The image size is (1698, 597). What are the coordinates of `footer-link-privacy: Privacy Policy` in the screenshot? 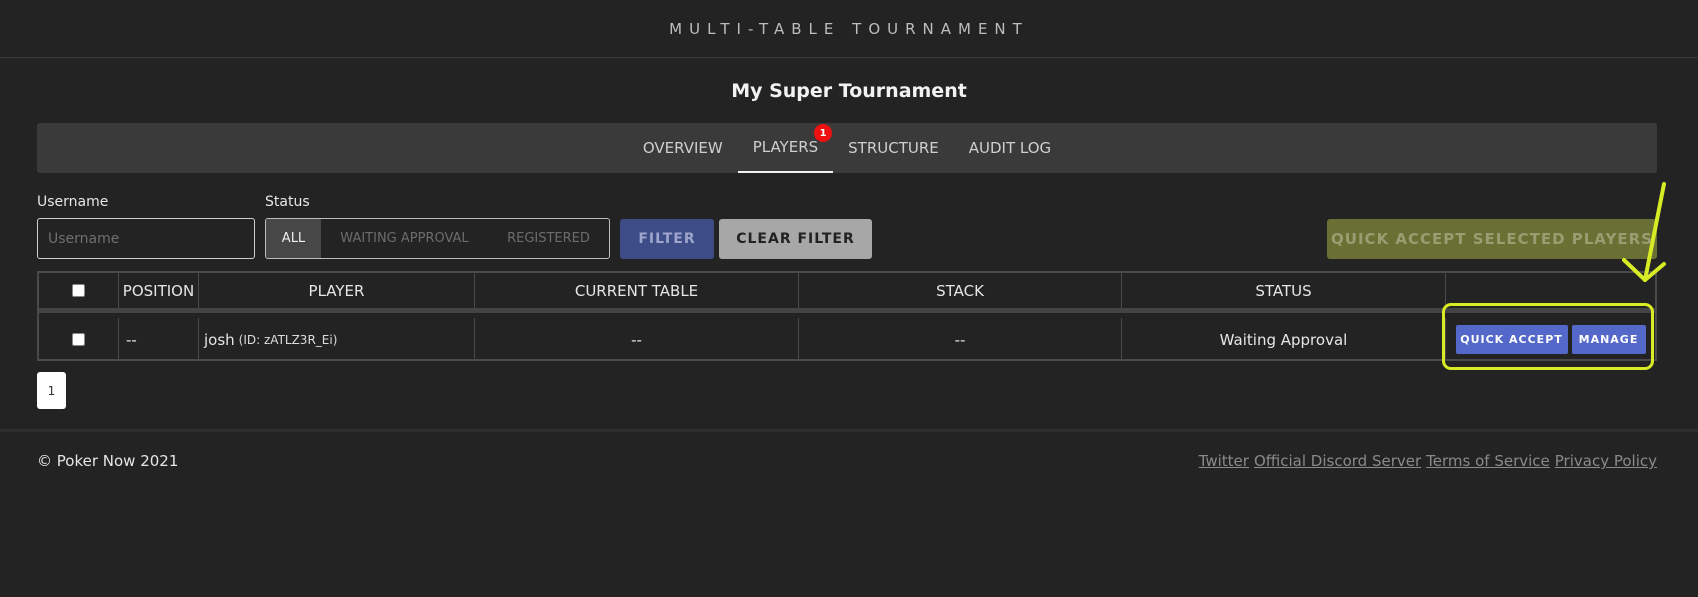 It's located at (1606, 461).